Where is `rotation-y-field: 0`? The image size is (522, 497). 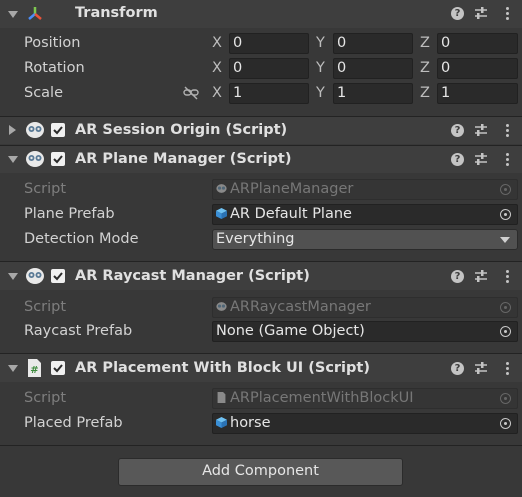 rotation-y-field: 0 is located at coordinates (373, 68).